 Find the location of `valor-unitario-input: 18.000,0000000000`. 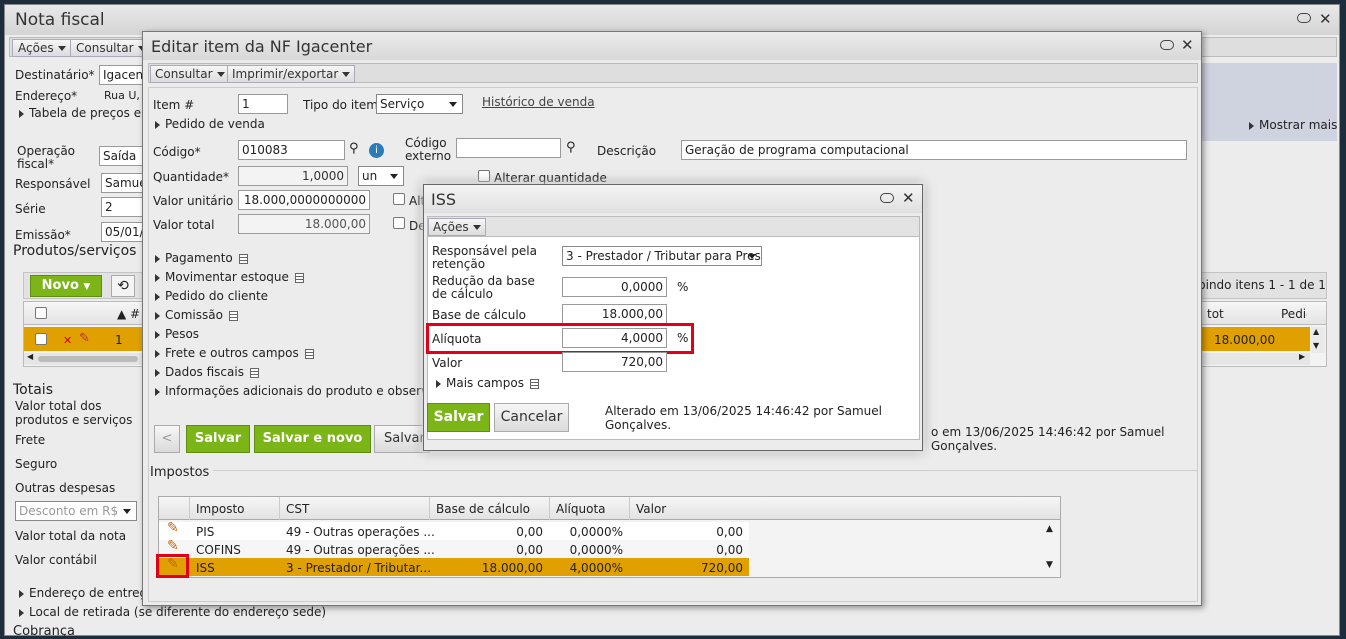

valor-unitario-input: 18.000,0000000000 is located at coordinates (304, 200).